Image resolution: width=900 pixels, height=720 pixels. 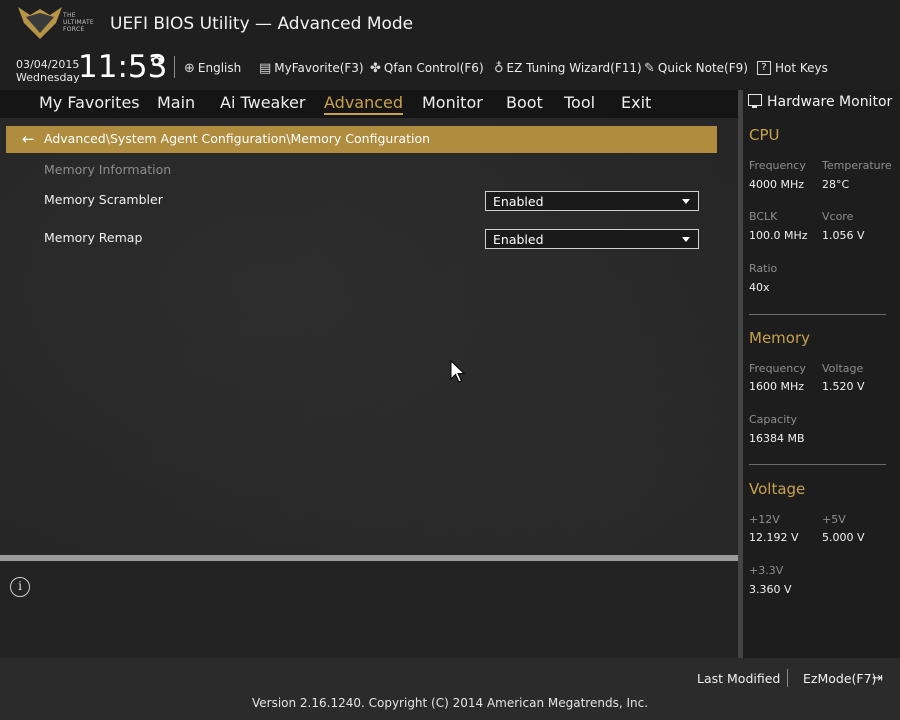 What do you see at coordinates (777, 438) in the screenshot?
I see `capacity-value: 16384 MB` at bounding box center [777, 438].